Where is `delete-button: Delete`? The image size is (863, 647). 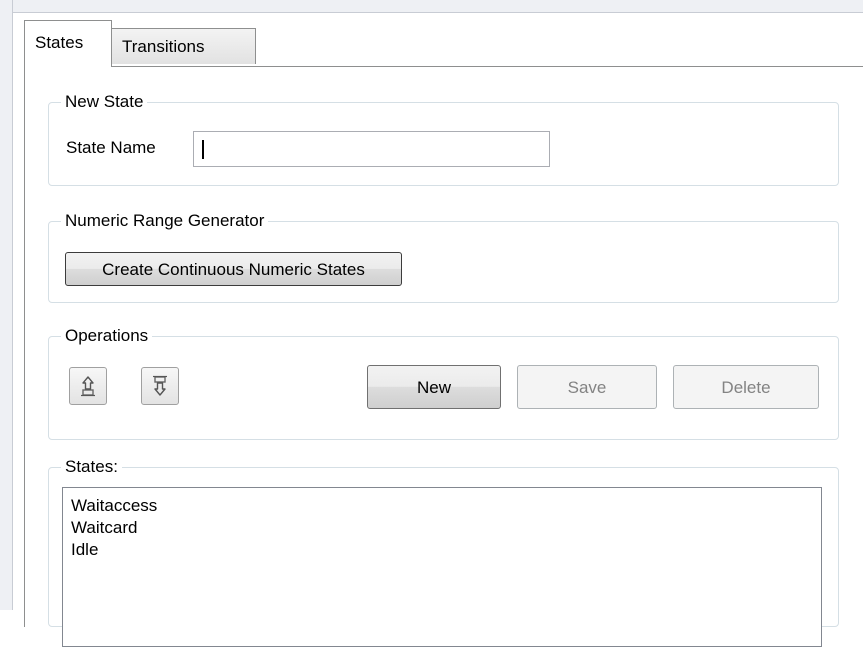 delete-button: Delete is located at coordinates (746, 387).